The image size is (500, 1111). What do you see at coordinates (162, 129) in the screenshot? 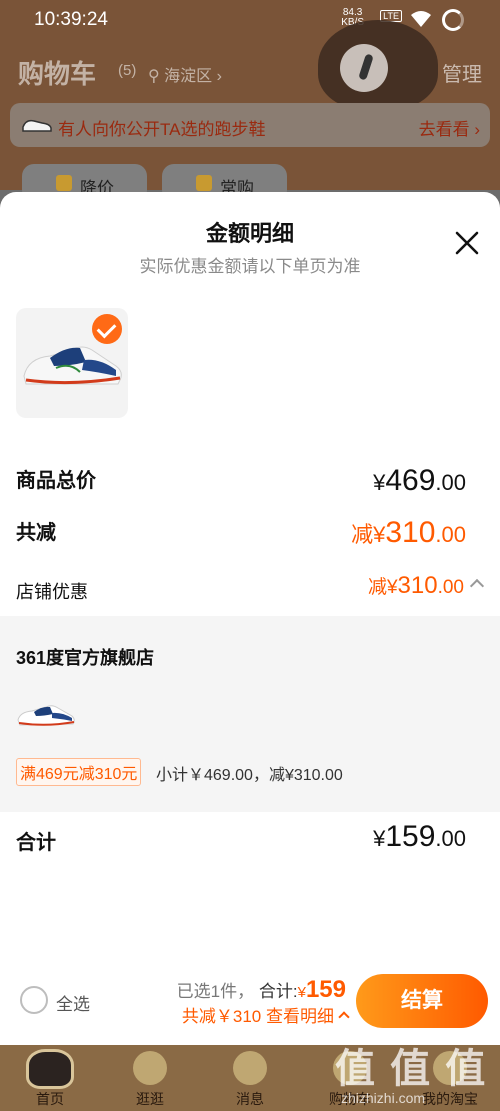
I see `promo-text: 有人向你公开TA选的跑步鞋` at bounding box center [162, 129].